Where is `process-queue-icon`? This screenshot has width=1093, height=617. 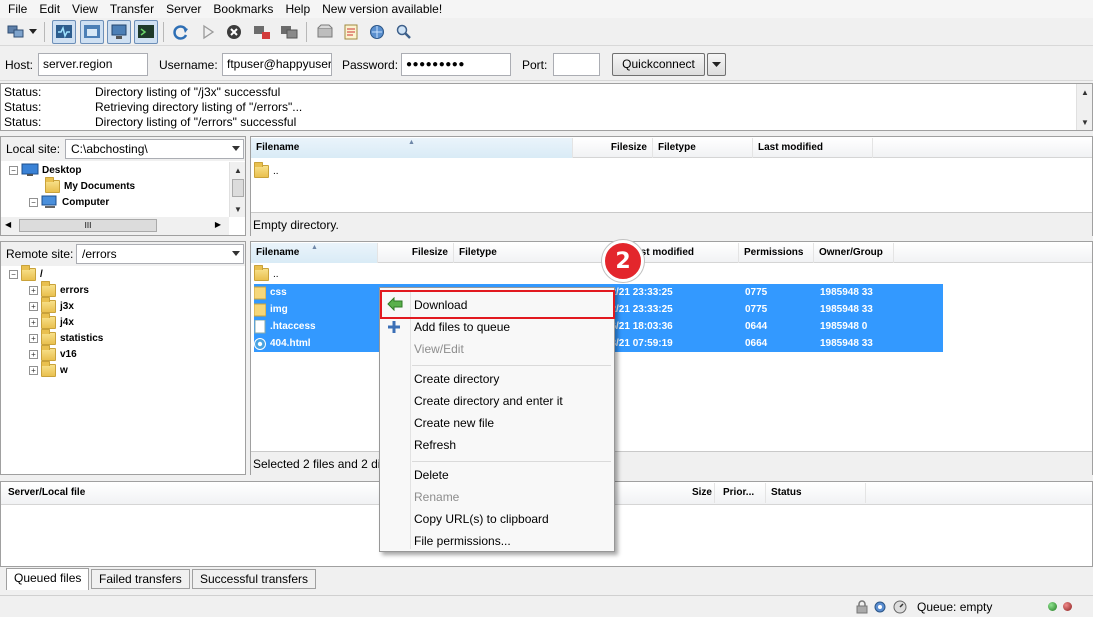
process-queue-icon is located at coordinates (208, 32).